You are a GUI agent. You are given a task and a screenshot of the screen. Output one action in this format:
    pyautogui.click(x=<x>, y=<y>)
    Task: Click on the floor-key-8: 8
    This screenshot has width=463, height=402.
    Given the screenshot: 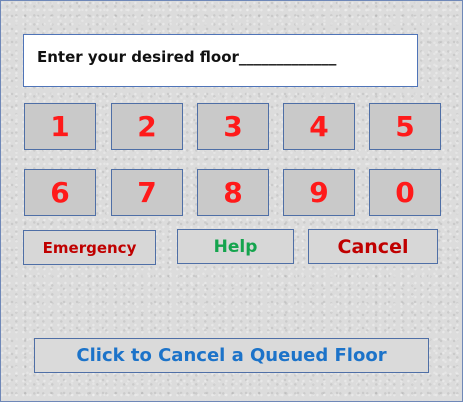 What is the action you would take?
    pyautogui.click(x=233, y=192)
    